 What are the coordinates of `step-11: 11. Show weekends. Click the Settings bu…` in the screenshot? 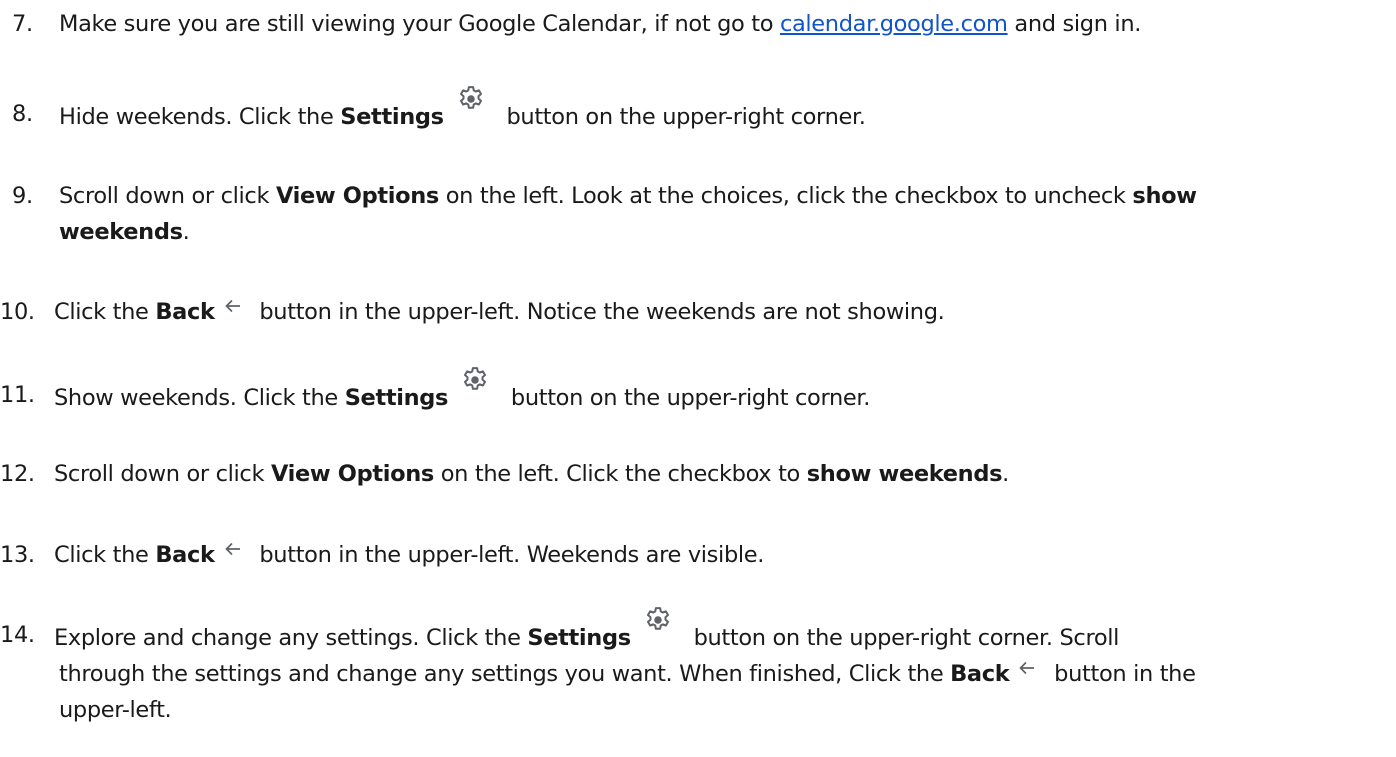 It's located at (695, 391).